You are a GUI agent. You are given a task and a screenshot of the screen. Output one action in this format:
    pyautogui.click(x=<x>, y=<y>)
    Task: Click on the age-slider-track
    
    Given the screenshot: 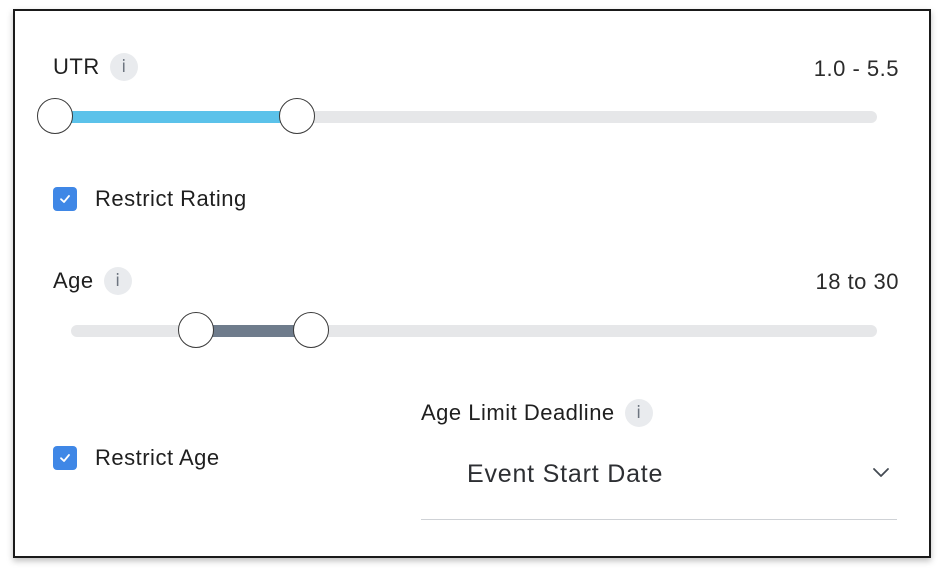 What is the action you would take?
    pyautogui.click(x=474, y=330)
    